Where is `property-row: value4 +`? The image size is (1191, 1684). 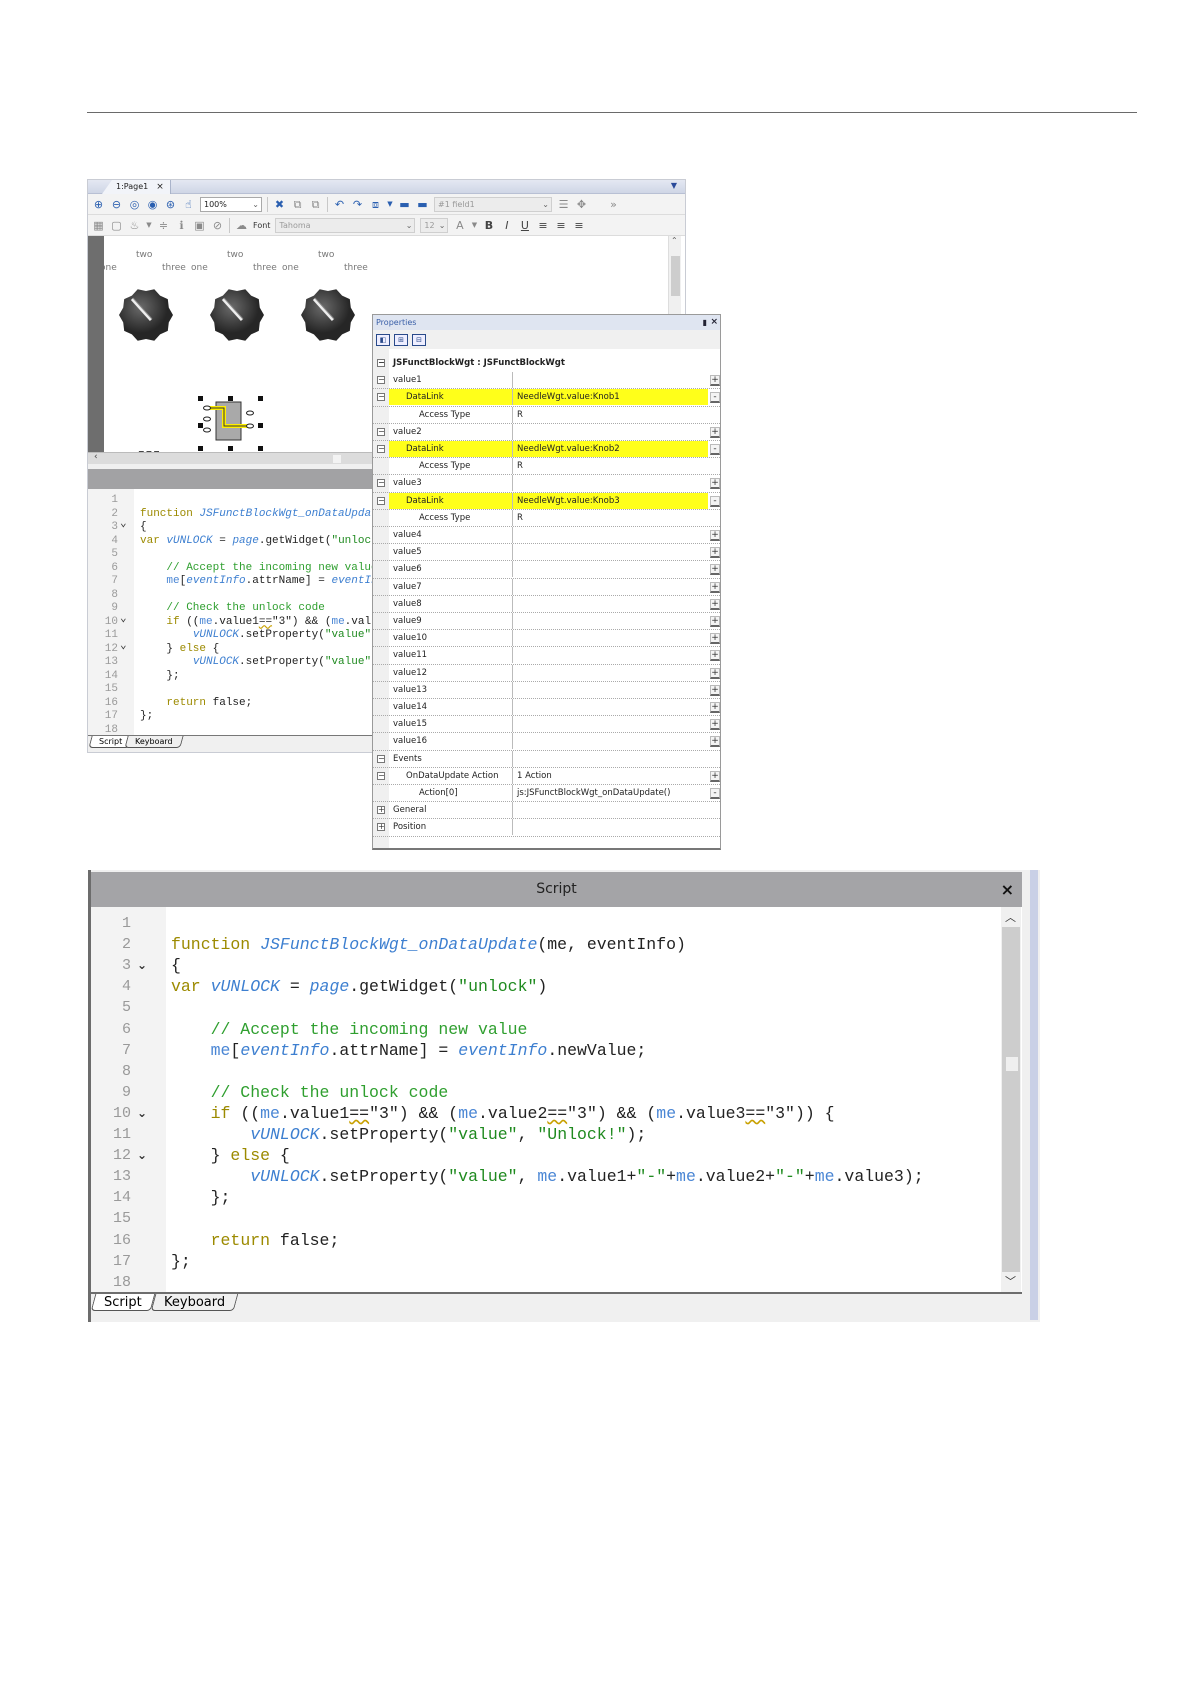 property-row: value4 + is located at coordinates (546, 536).